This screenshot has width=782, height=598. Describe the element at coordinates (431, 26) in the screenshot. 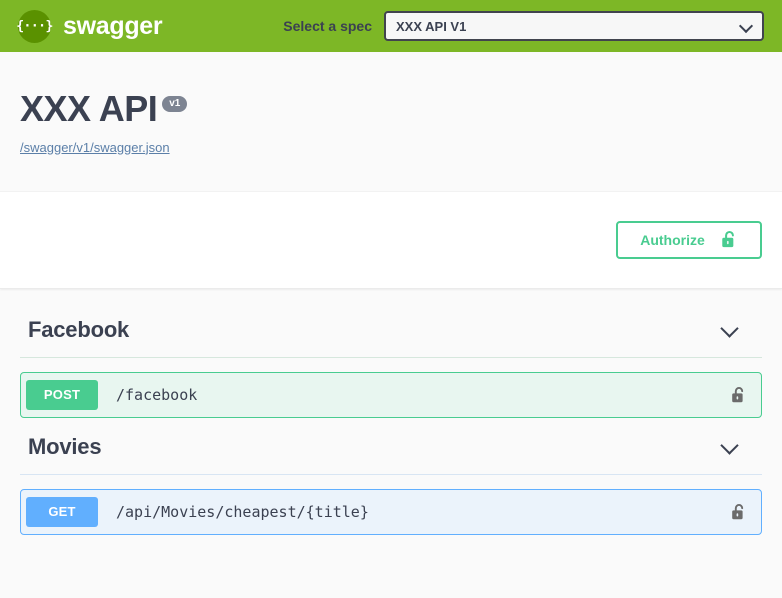

I see `spec-select-value: XXX API V1` at that location.